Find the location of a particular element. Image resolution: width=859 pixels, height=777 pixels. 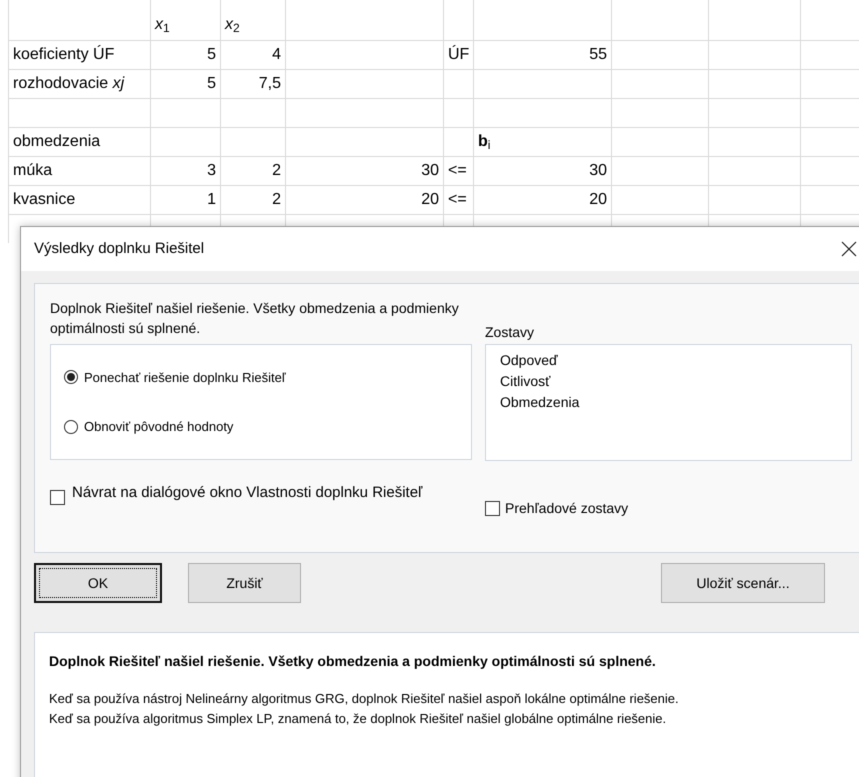

table-cell: ÚF is located at coordinates (458, 54).